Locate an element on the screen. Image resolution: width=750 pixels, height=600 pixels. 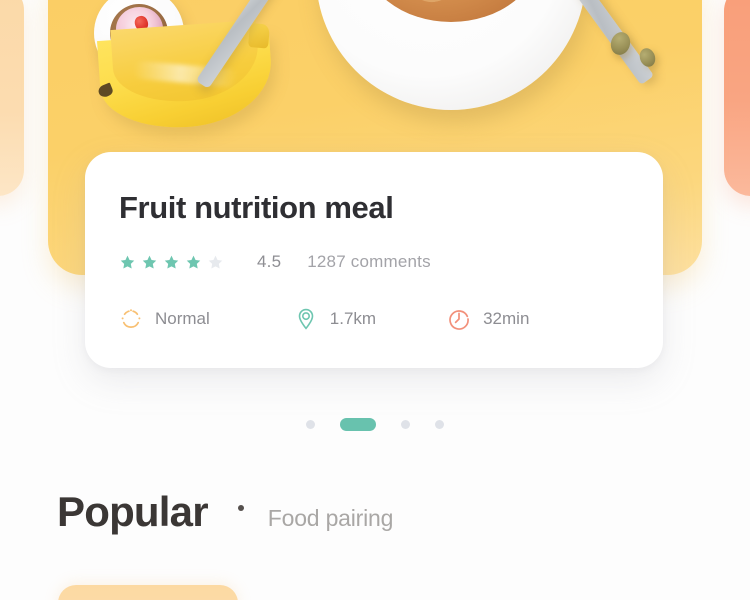
meta-label-distance: 1.7km is located at coordinates (353, 318).